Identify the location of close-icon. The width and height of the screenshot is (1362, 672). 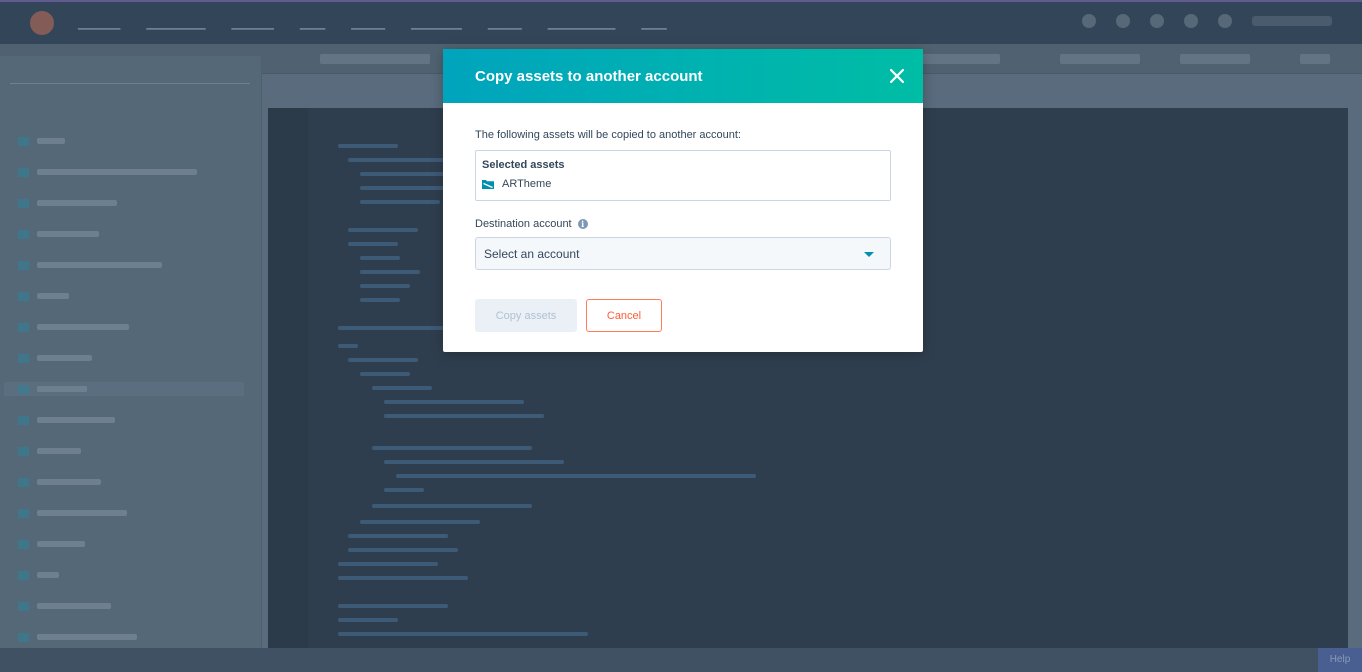
(897, 76).